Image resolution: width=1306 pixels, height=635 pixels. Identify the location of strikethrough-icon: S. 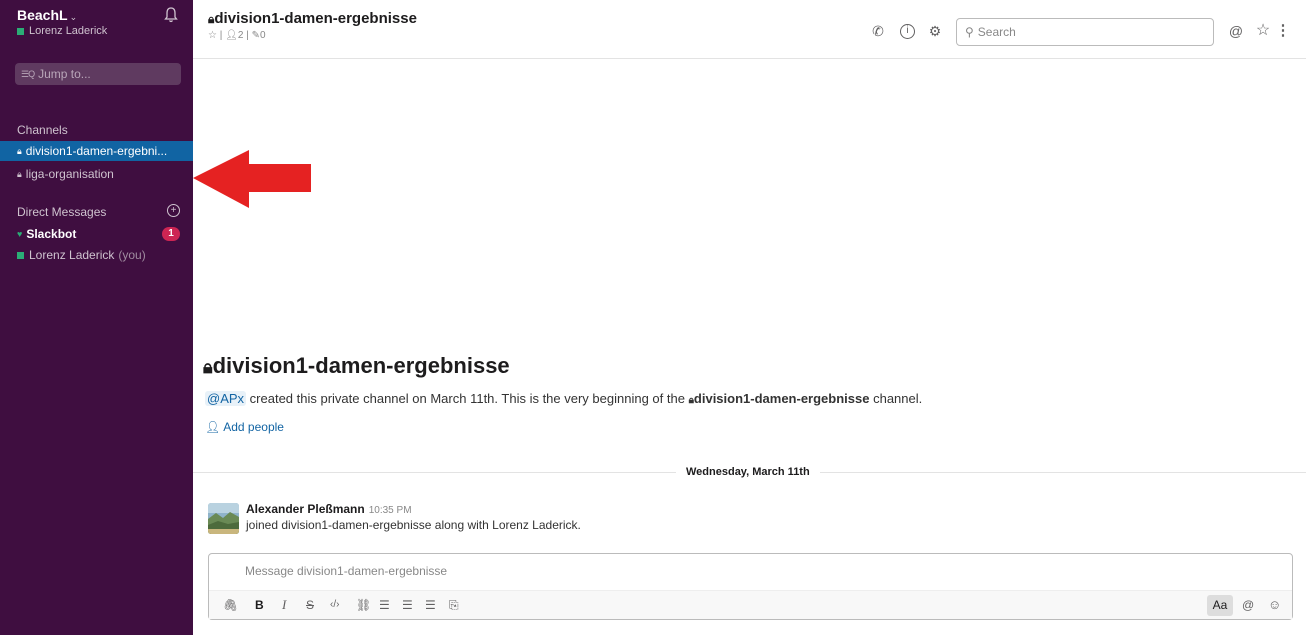
(310, 605).